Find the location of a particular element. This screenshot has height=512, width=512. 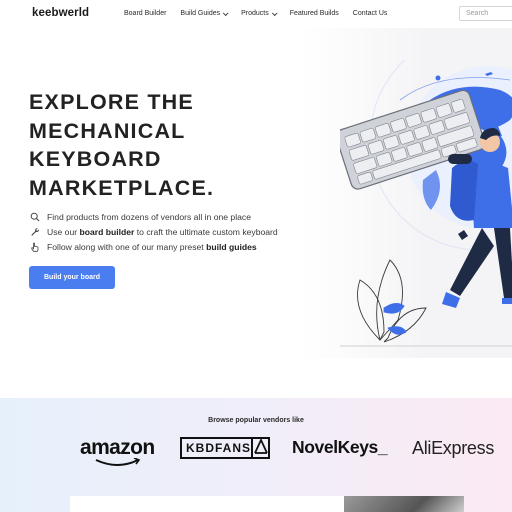

nav-link-board-builder: Board Builder is located at coordinates (145, 13).